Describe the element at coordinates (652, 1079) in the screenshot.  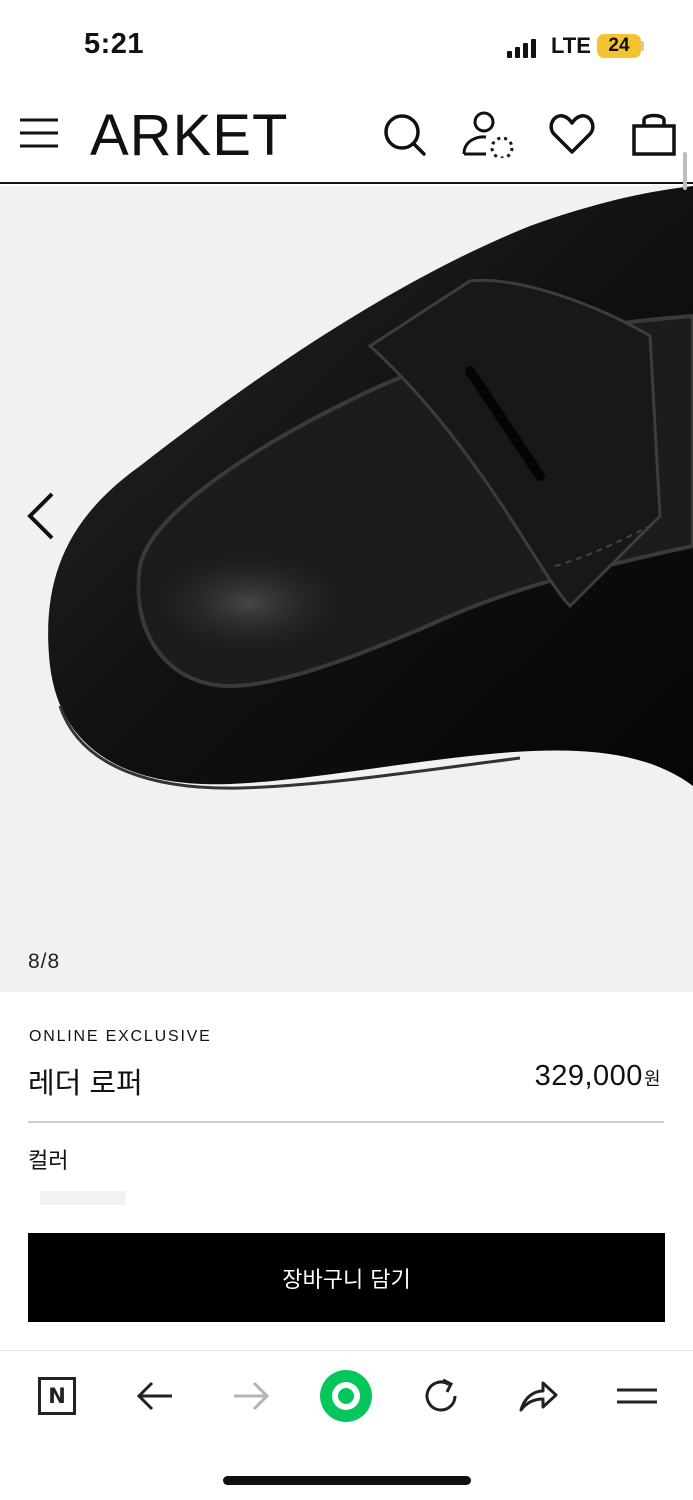
I see `price-currency: 원` at that location.